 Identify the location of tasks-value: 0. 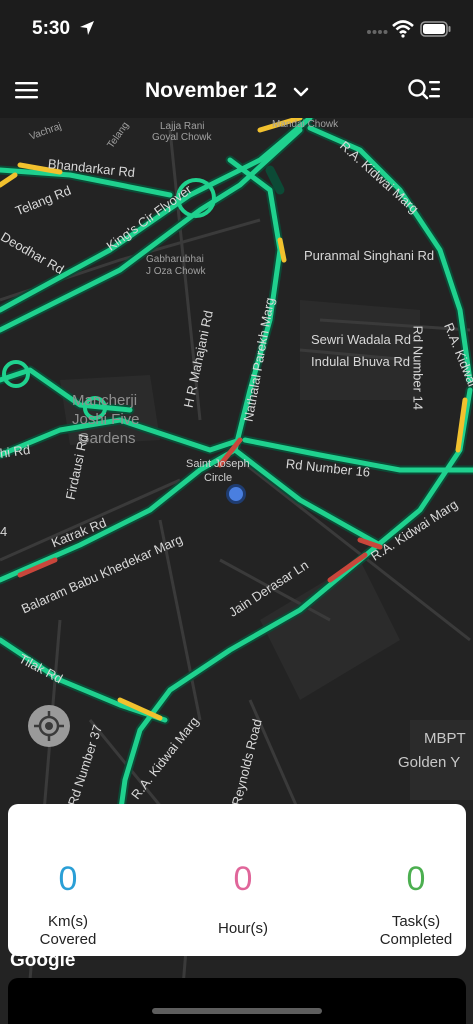
(416, 879).